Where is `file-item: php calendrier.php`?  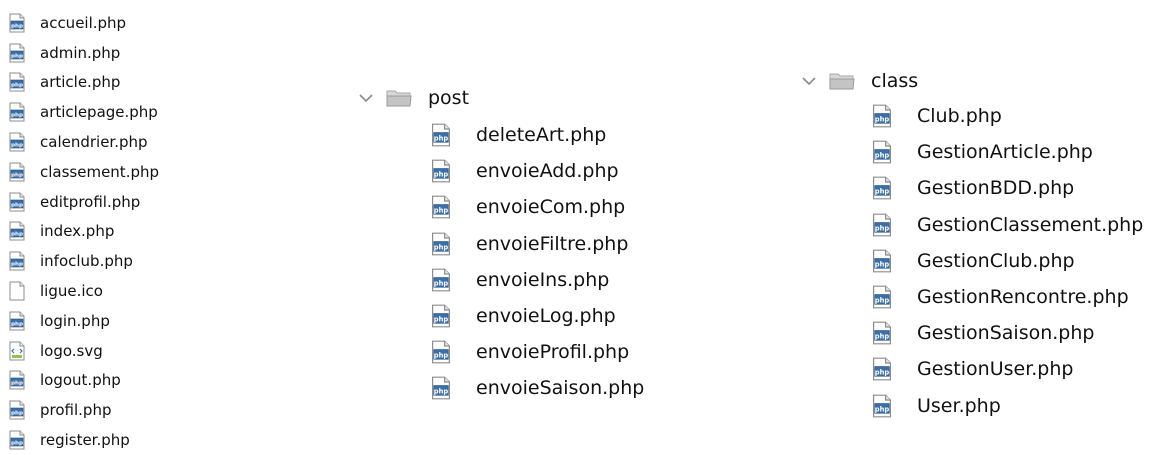
file-item: php calendrier.php is located at coordinates (83, 142).